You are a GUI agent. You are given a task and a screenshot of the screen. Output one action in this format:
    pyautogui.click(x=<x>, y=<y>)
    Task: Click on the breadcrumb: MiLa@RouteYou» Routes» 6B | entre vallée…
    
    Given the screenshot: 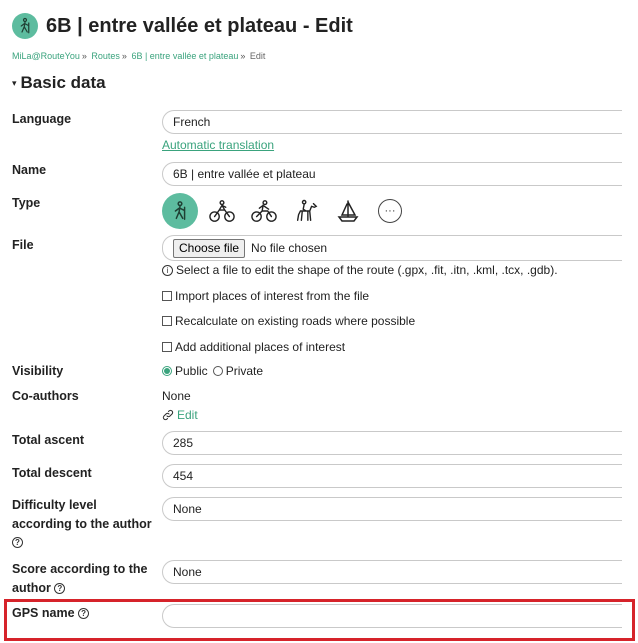 What is the action you would take?
    pyautogui.click(x=138, y=56)
    